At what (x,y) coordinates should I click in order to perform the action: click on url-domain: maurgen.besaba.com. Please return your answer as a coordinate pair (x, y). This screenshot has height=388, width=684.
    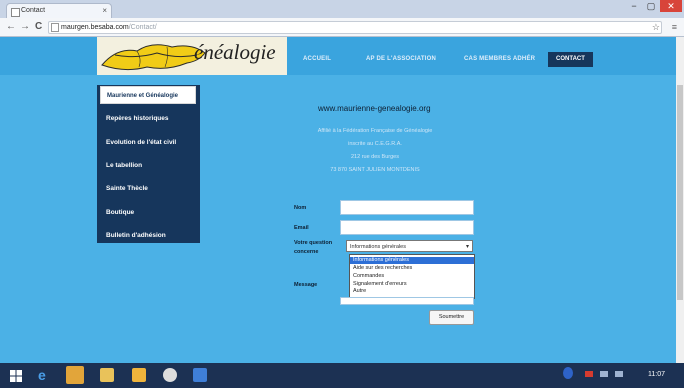
    Looking at the image, I should click on (95, 27).